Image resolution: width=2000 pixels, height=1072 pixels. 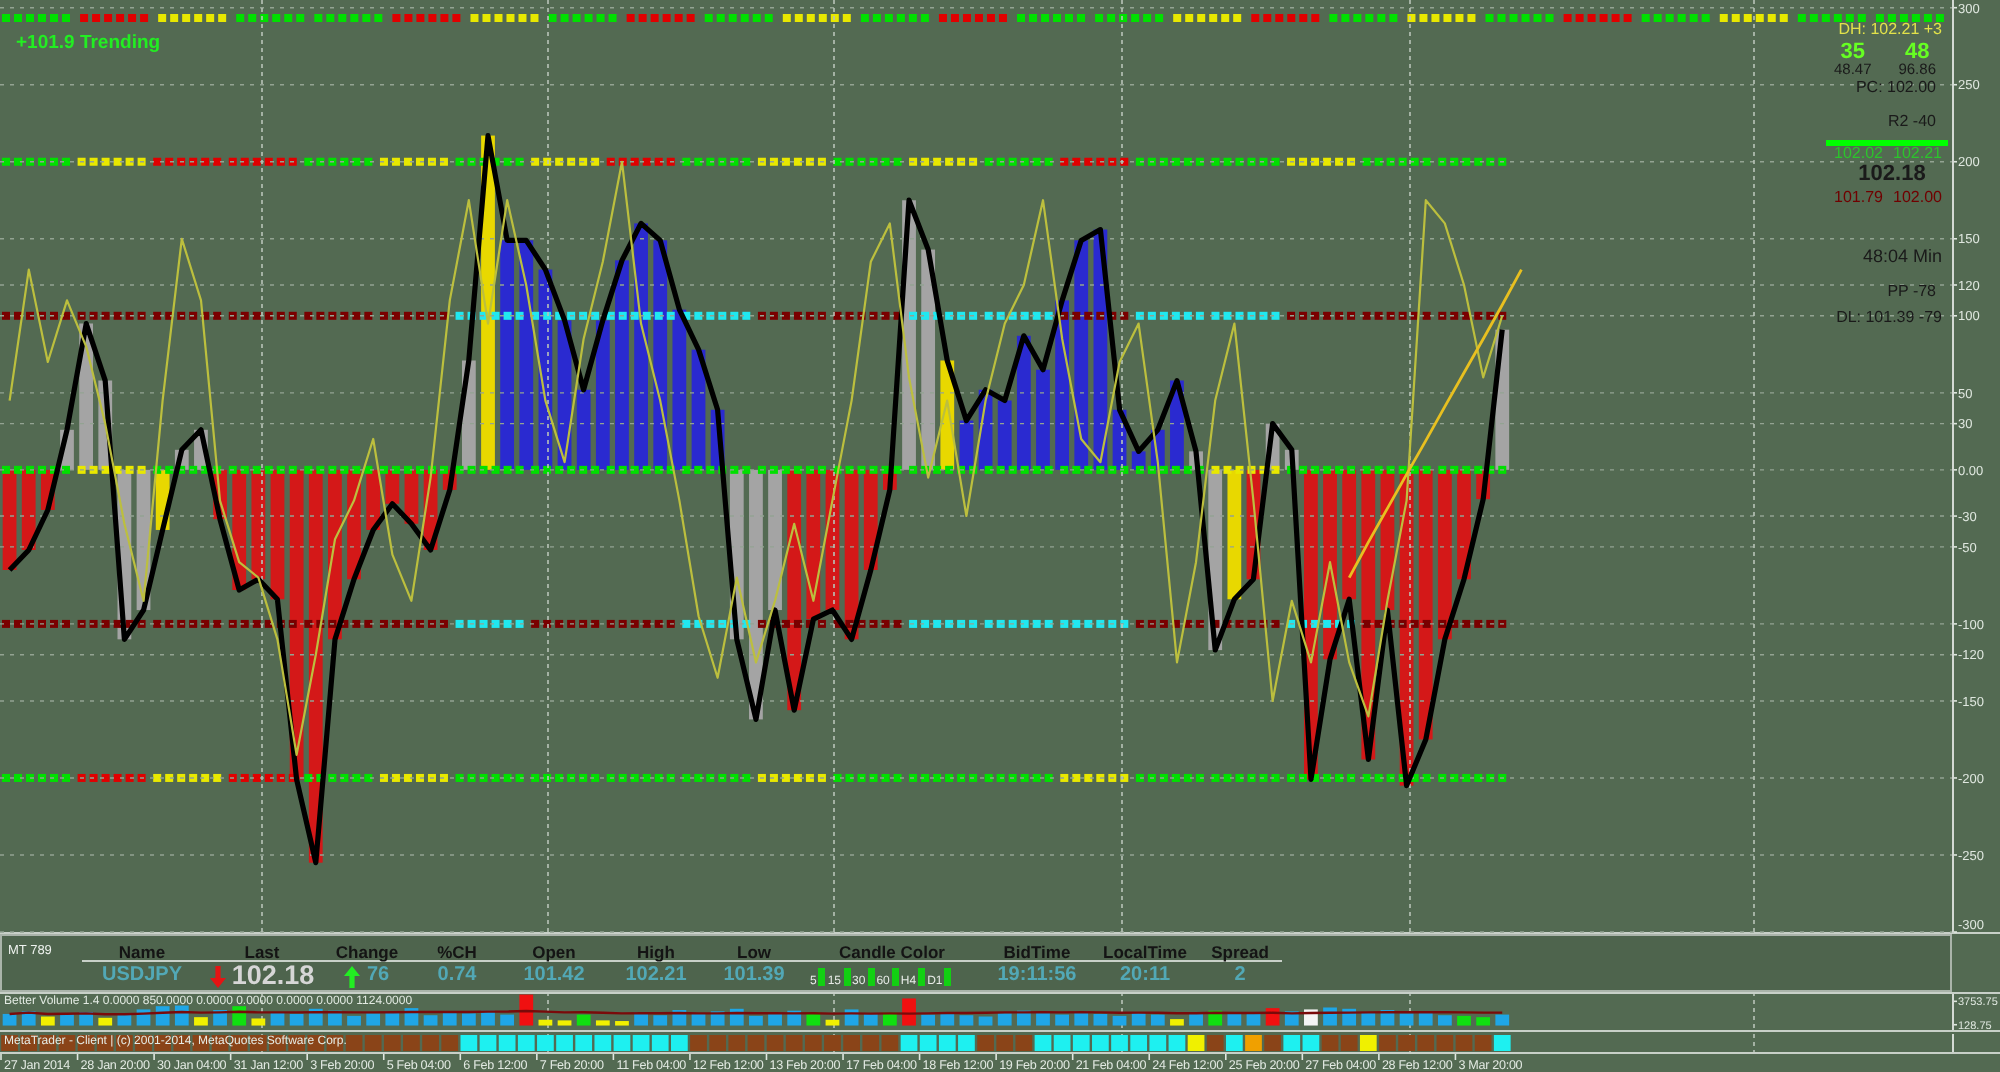 I want to click on countdown-text: 48:04 Min, so click(x=1901, y=256).